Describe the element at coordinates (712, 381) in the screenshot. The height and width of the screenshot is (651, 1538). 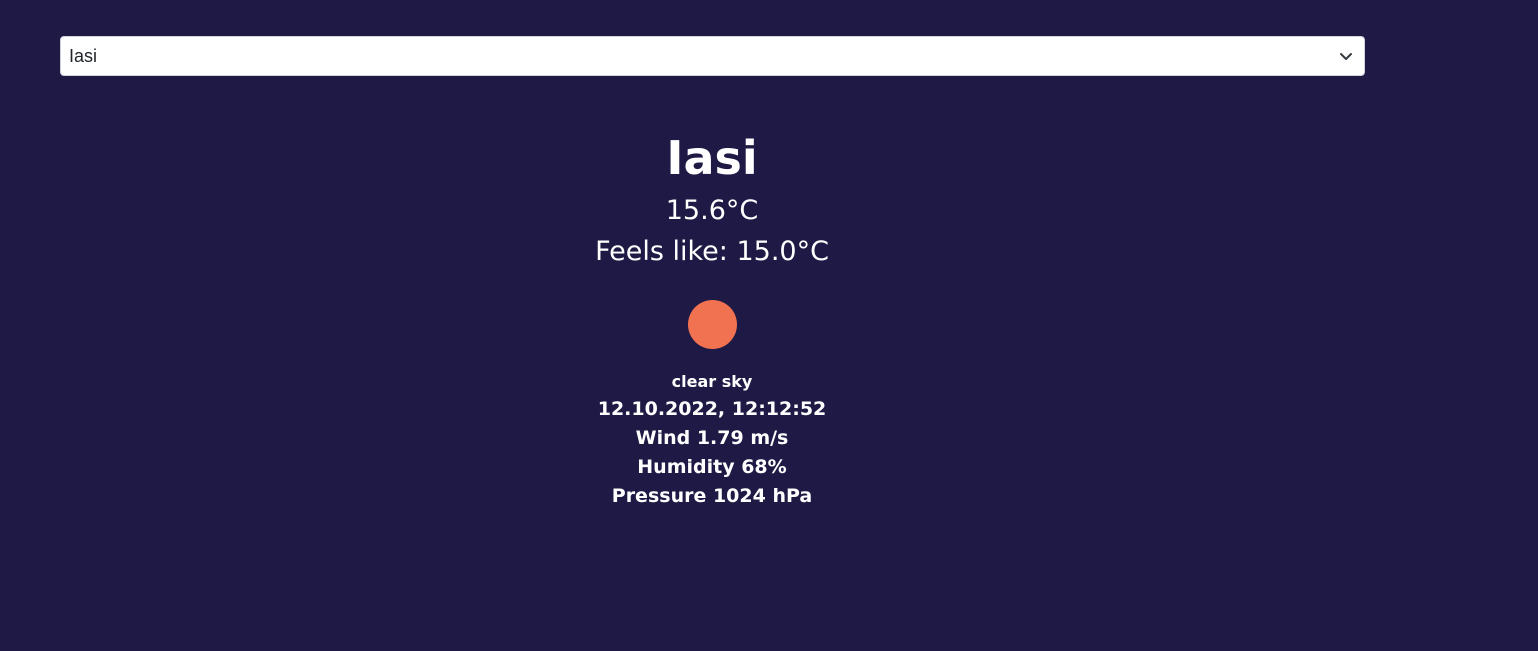
I see `weather-description: clear sky` at that location.